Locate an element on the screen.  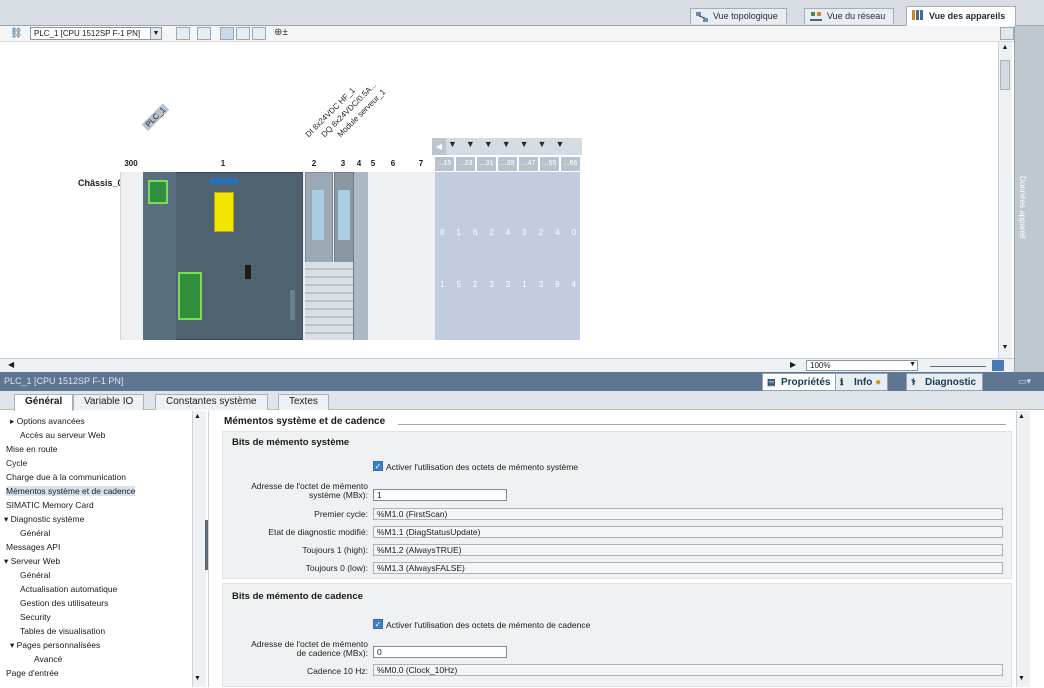
clock-address-label-2: de cadence (MBx): is located at coordinates (332, 653).